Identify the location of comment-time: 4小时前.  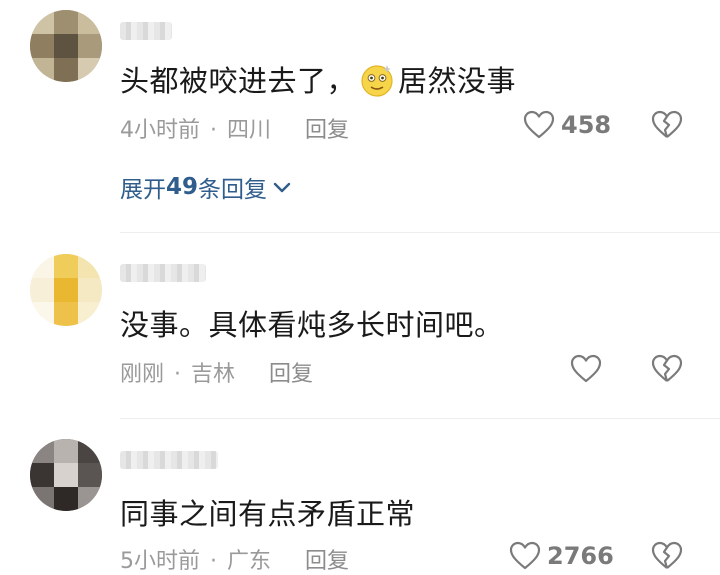
(160, 130).